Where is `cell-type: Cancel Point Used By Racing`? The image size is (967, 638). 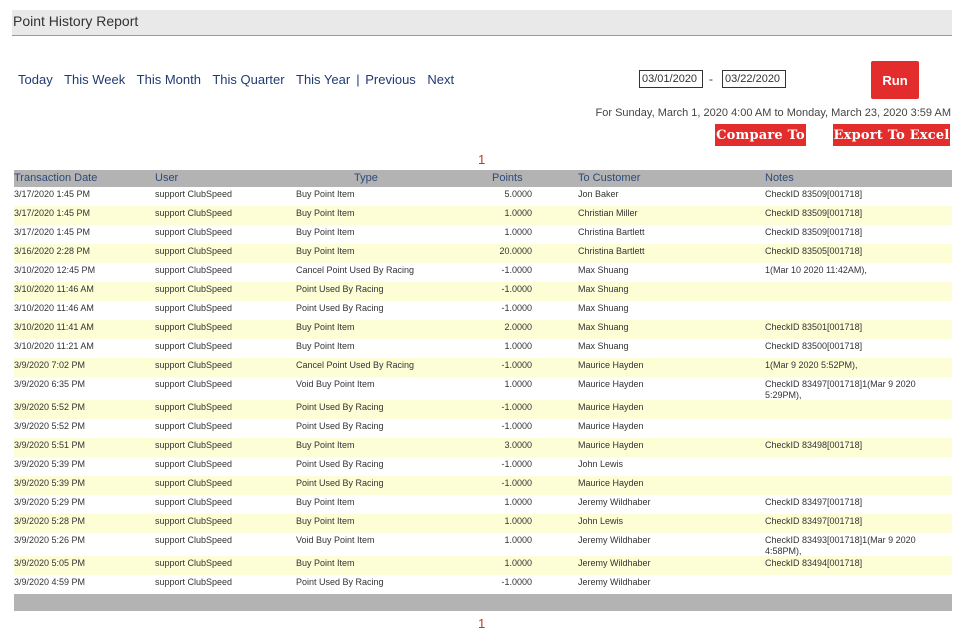
cell-type: Cancel Point Used By Racing is located at coordinates (355, 365).